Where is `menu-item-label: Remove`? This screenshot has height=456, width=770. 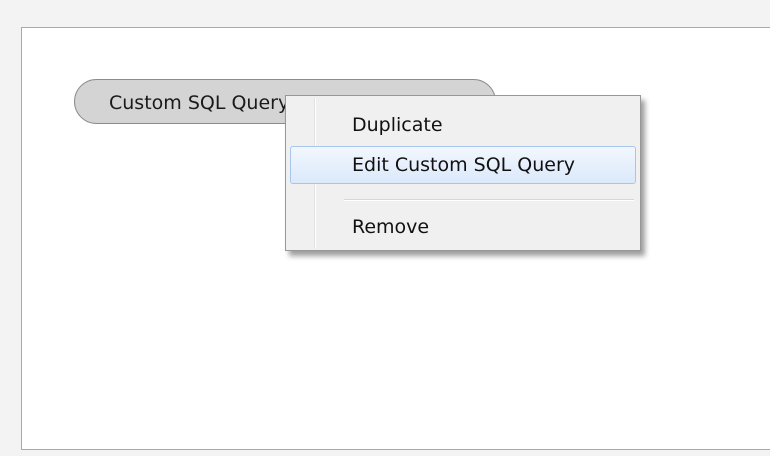
menu-item-label: Remove is located at coordinates (391, 227).